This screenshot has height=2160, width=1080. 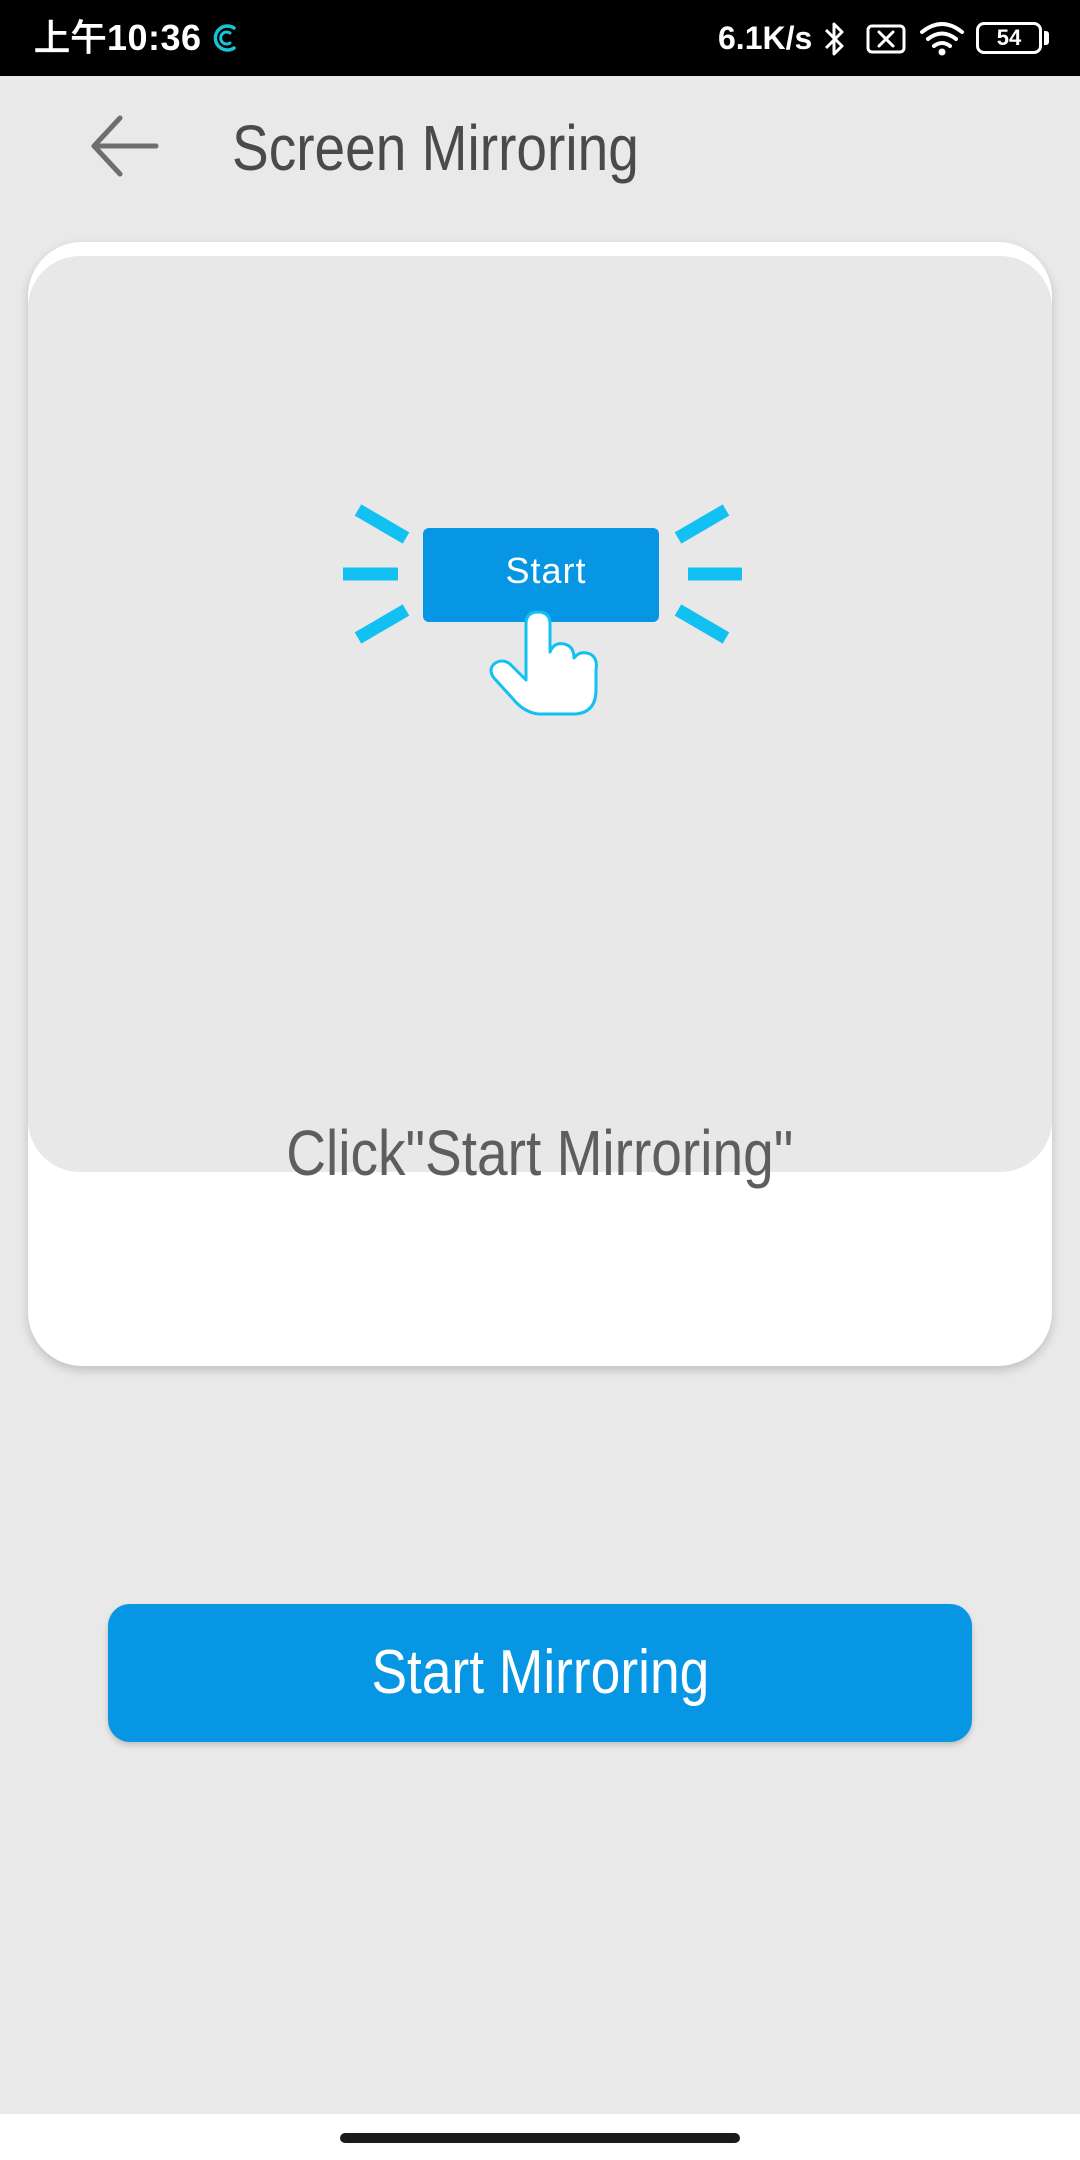 What do you see at coordinates (540, 2138) in the screenshot?
I see `home-indicator` at bounding box center [540, 2138].